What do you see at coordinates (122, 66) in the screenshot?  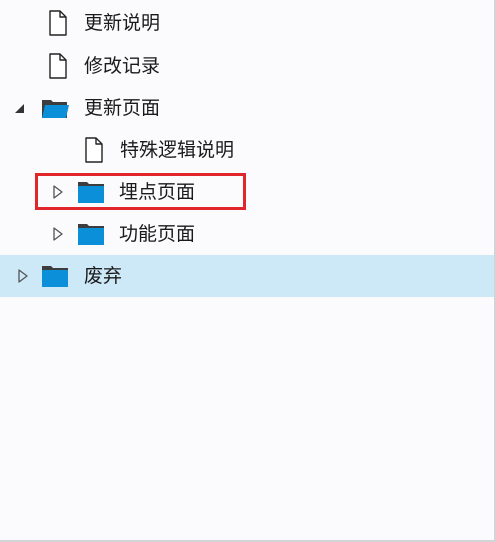 I see `tree-item-label: 修改记录` at bounding box center [122, 66].